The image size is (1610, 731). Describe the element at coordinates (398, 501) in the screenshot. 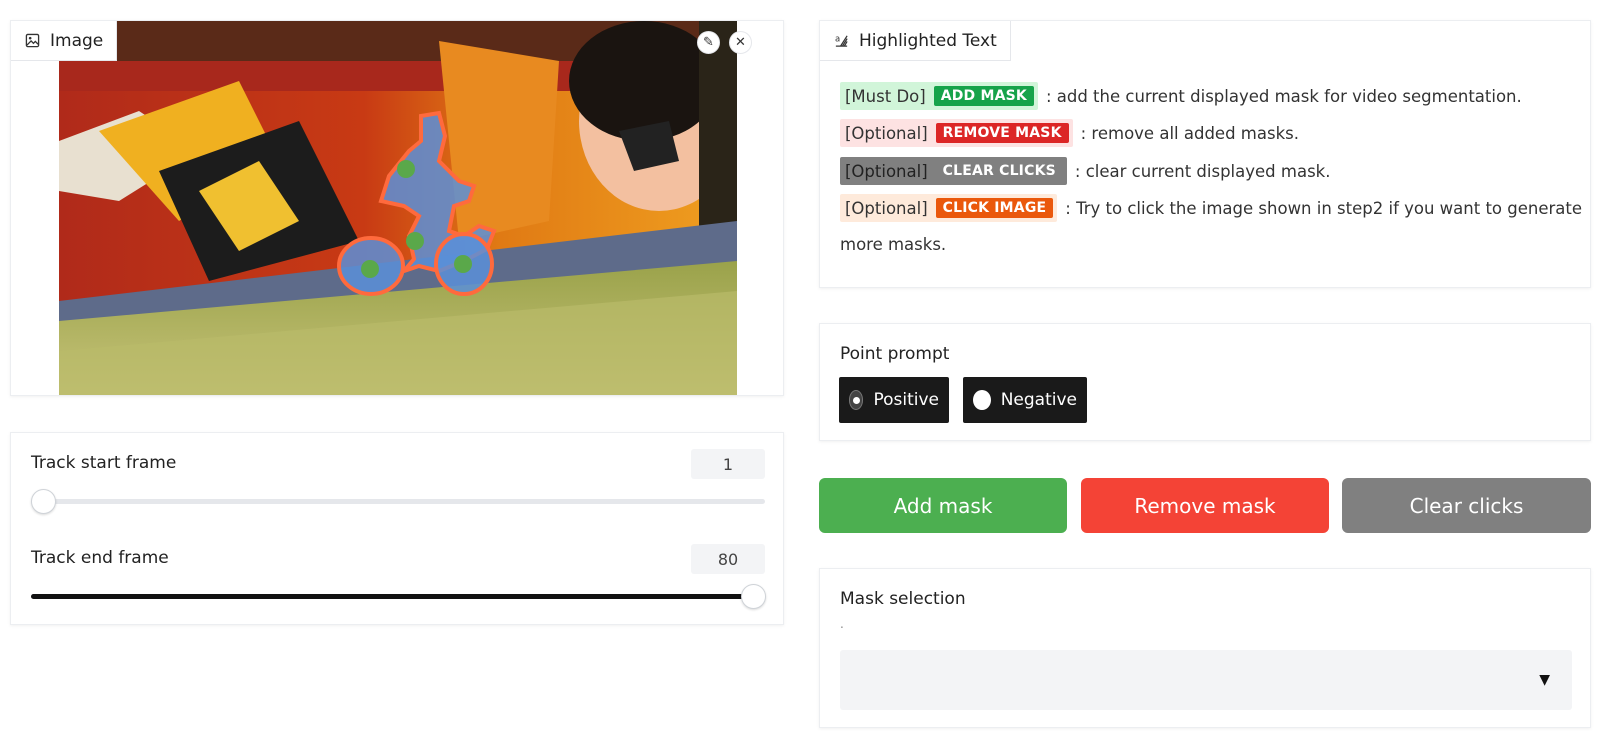

I see `track-start-slider` at that location.